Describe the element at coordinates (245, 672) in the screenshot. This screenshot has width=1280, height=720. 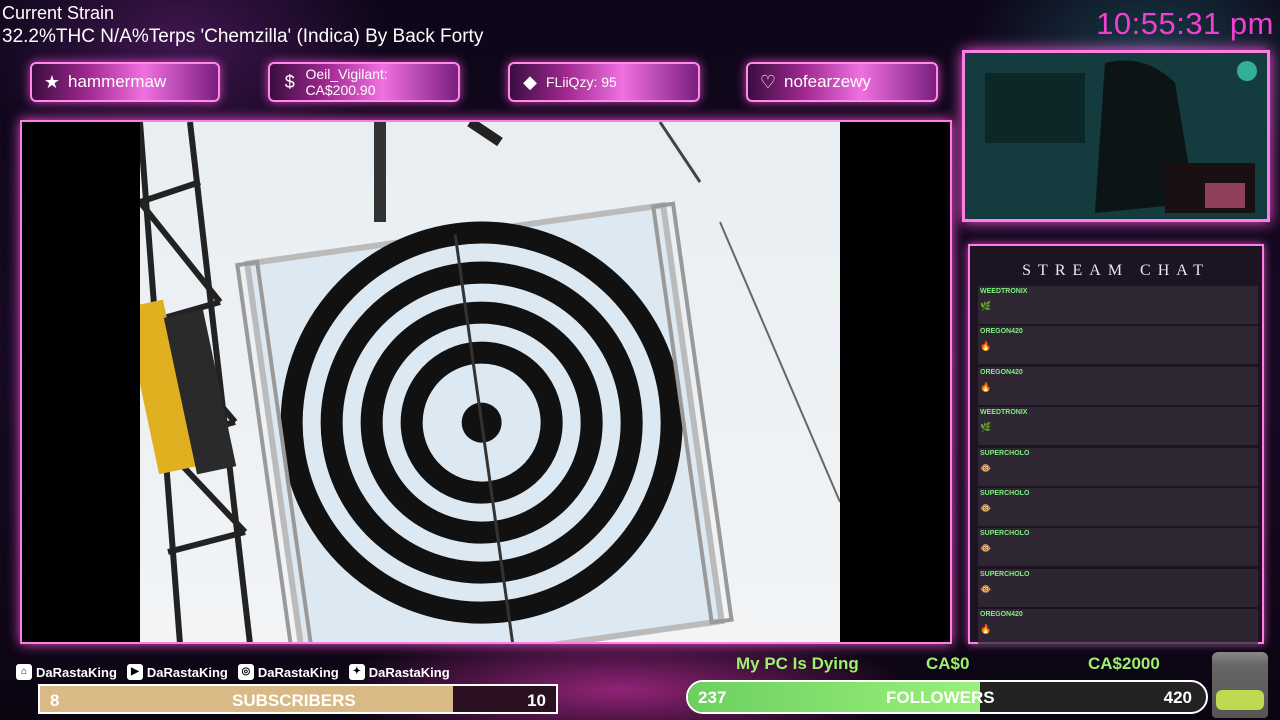
I see `instagram-icon: ◎` at that location.